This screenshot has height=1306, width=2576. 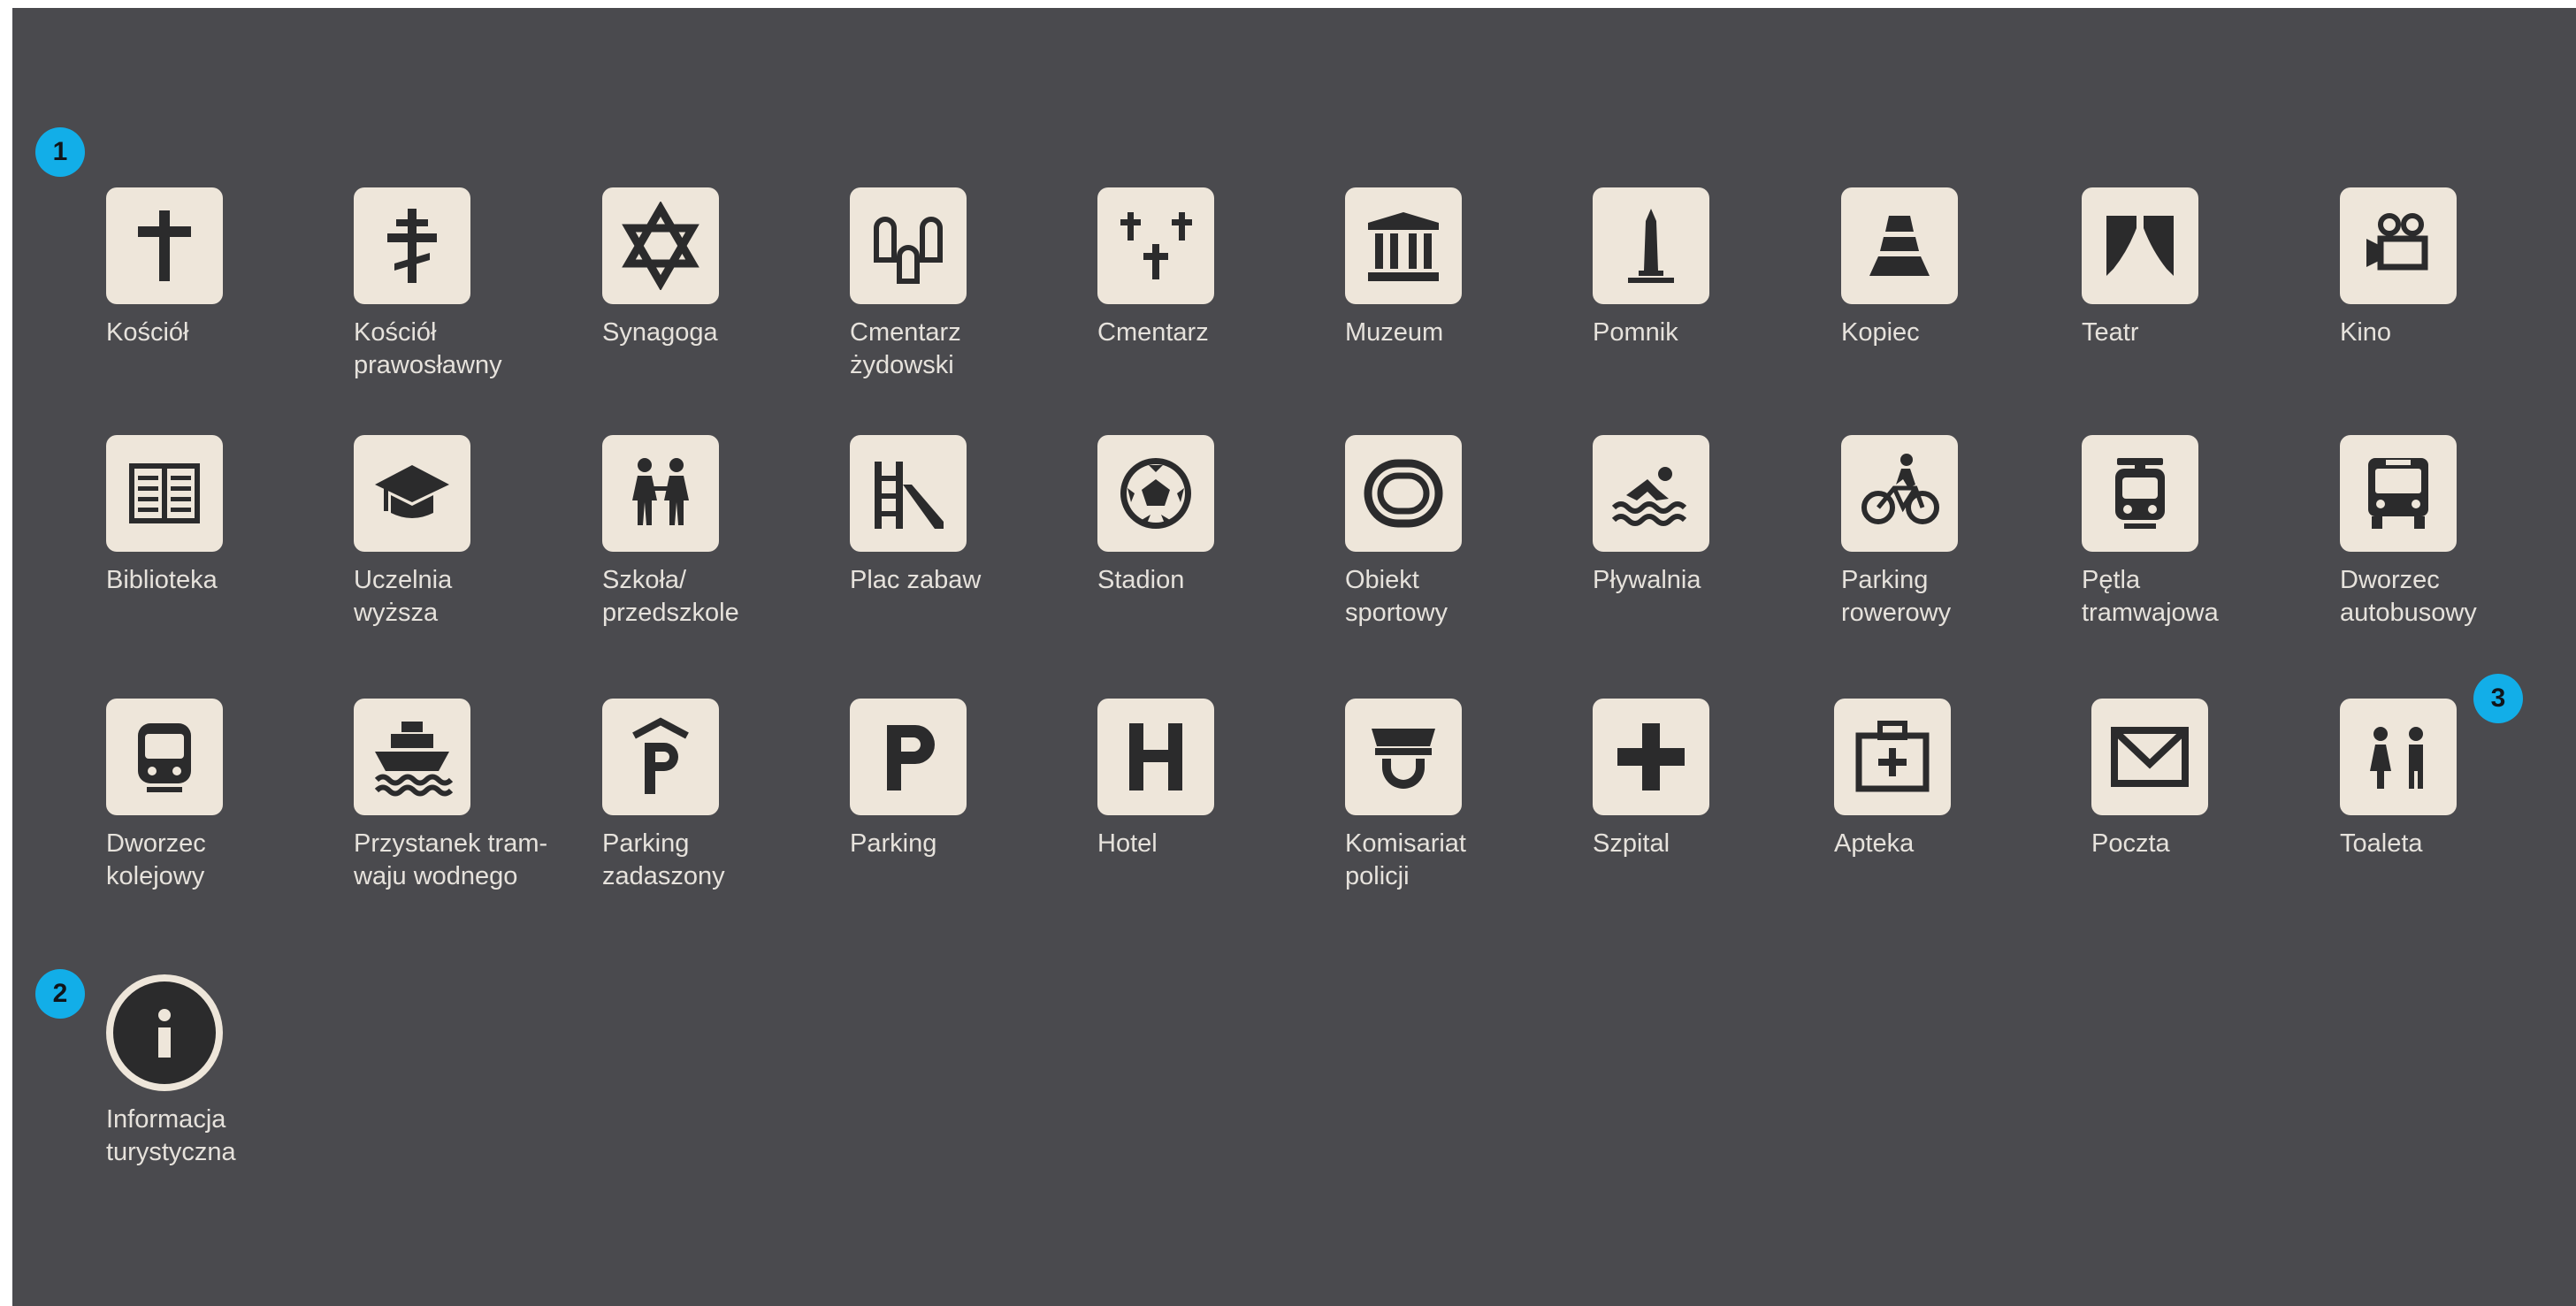 I want to click on tram-icon, so click(x=2140, y=493).